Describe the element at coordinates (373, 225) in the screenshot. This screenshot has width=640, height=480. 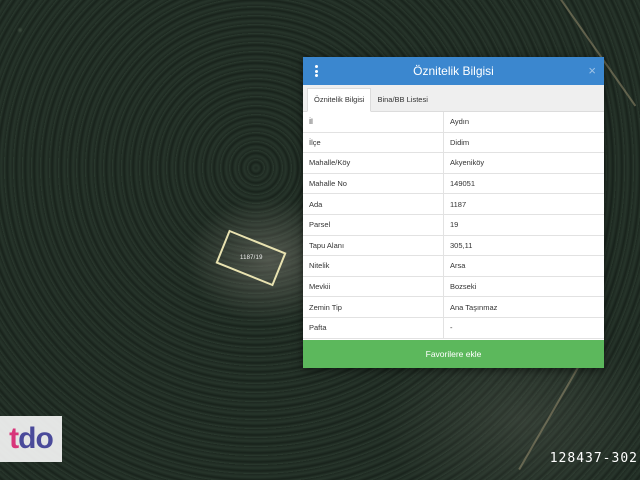
I see `row-key: Parsel` at that location.